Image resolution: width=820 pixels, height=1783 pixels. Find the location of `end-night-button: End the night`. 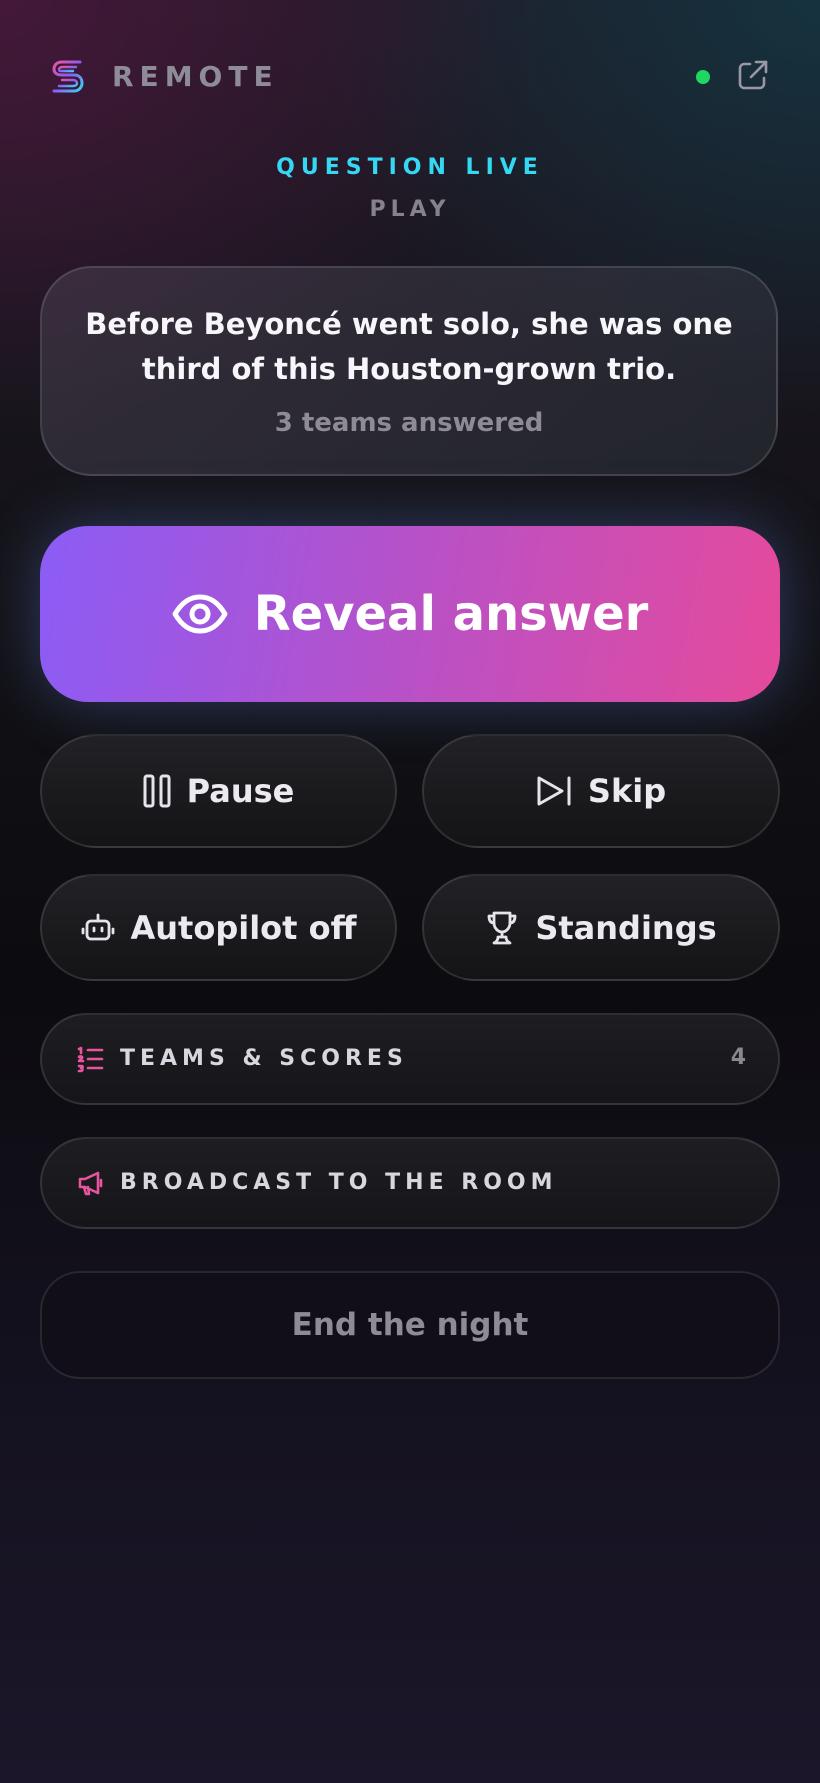

end-night-button: End the night is located at coordinates (410, 1325).